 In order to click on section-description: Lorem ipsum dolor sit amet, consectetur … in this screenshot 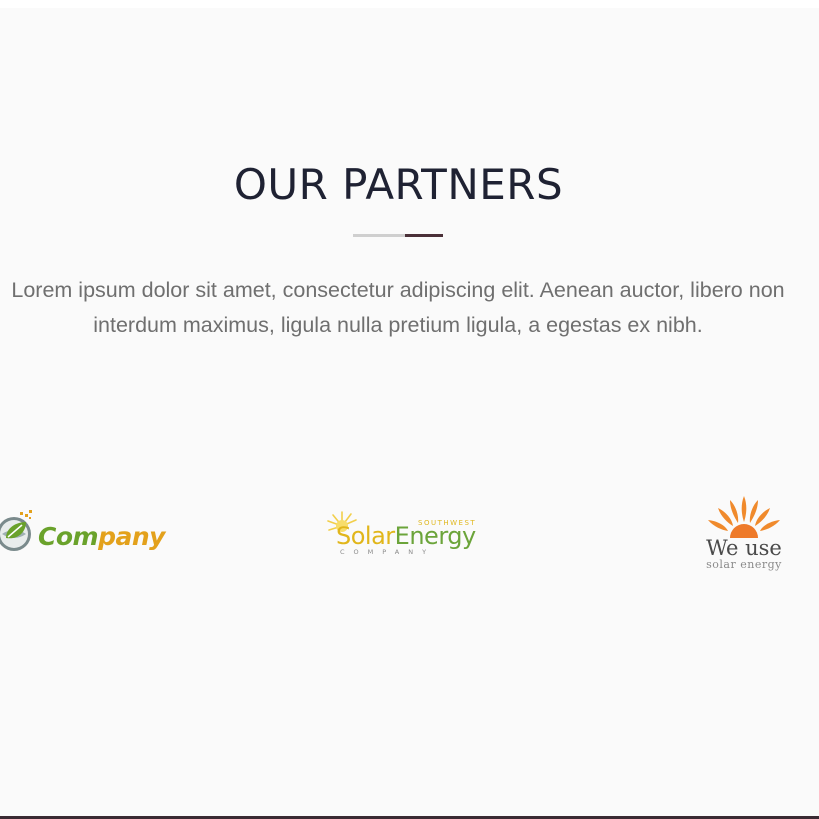, I will do `click(409, 308)`.